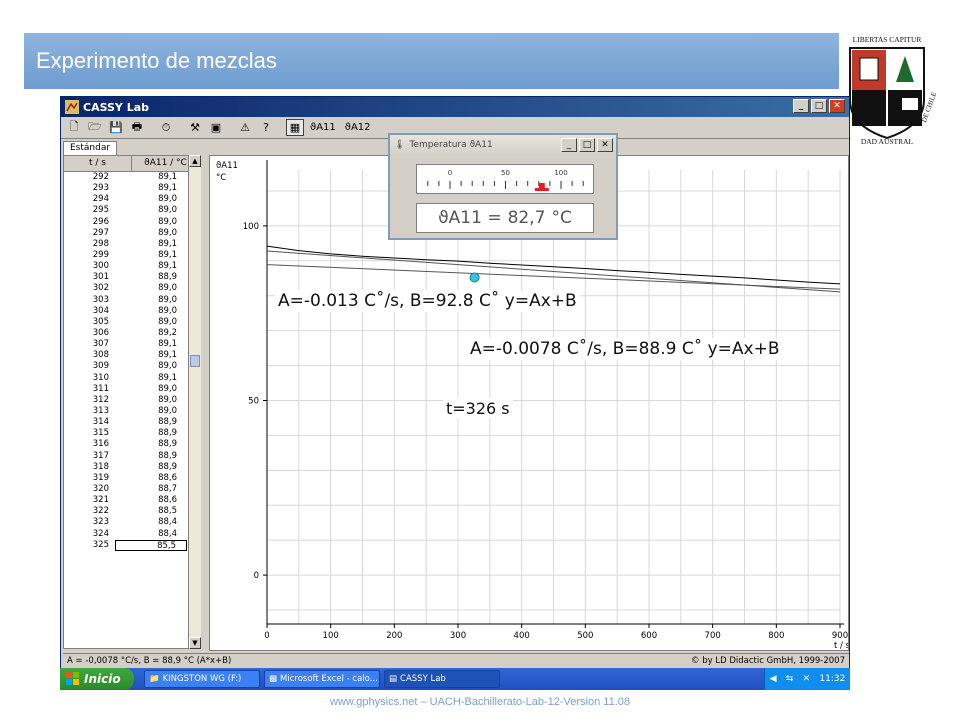  What do you see at coordinates (132, 244) in the screenshot?
I see `table-row: 298 89,1` at bounding box center [132, 244].